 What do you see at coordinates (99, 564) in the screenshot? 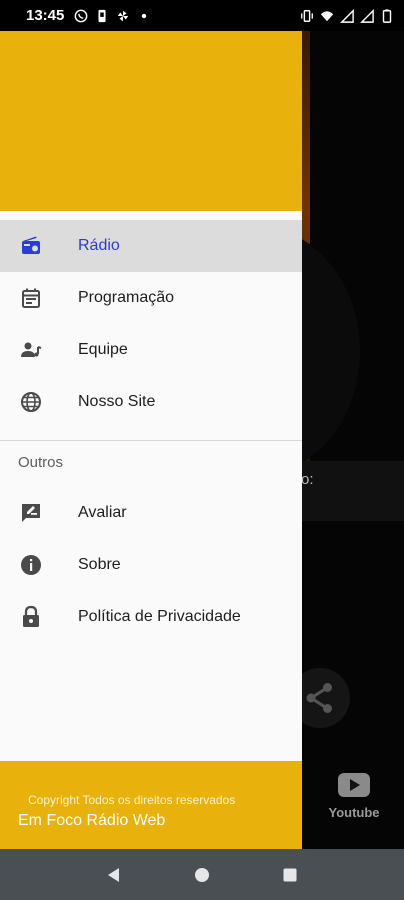
I see `menu-item-label: Sobre` at bounding box center [99, 564].